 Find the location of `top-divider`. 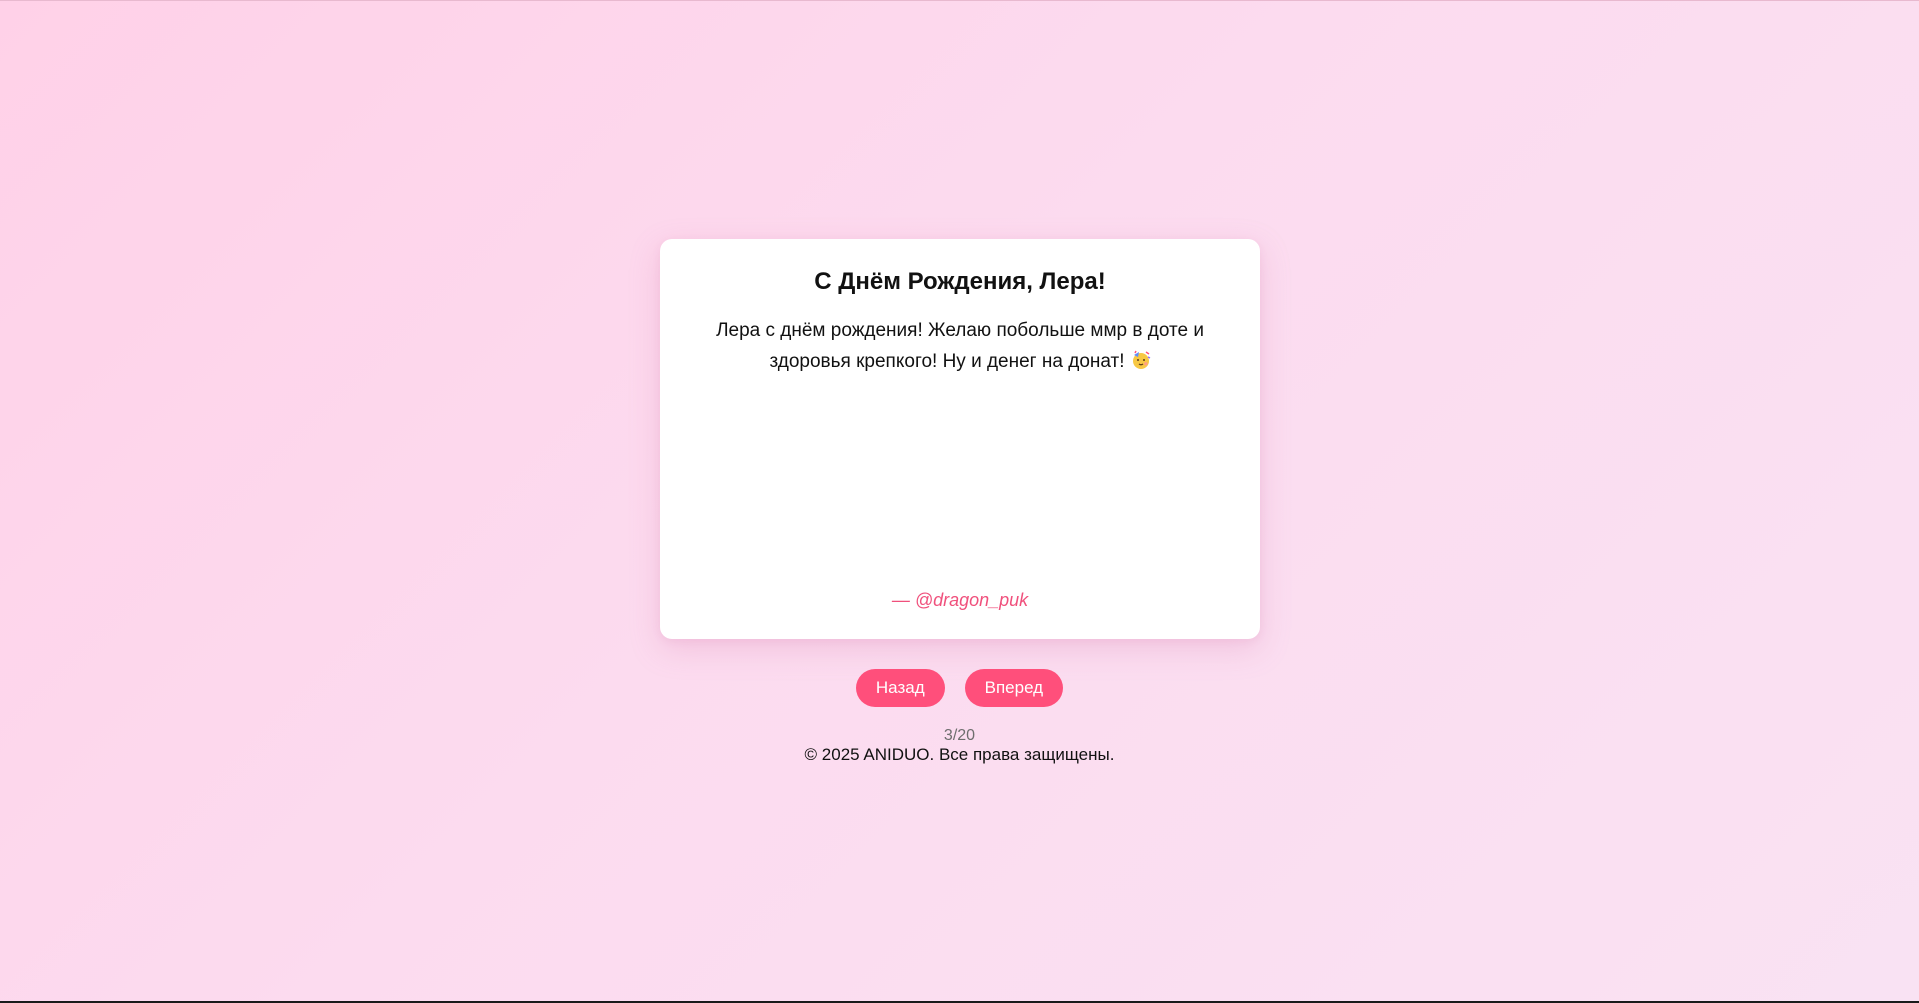

top-divider is located at coordinates (959, 0).